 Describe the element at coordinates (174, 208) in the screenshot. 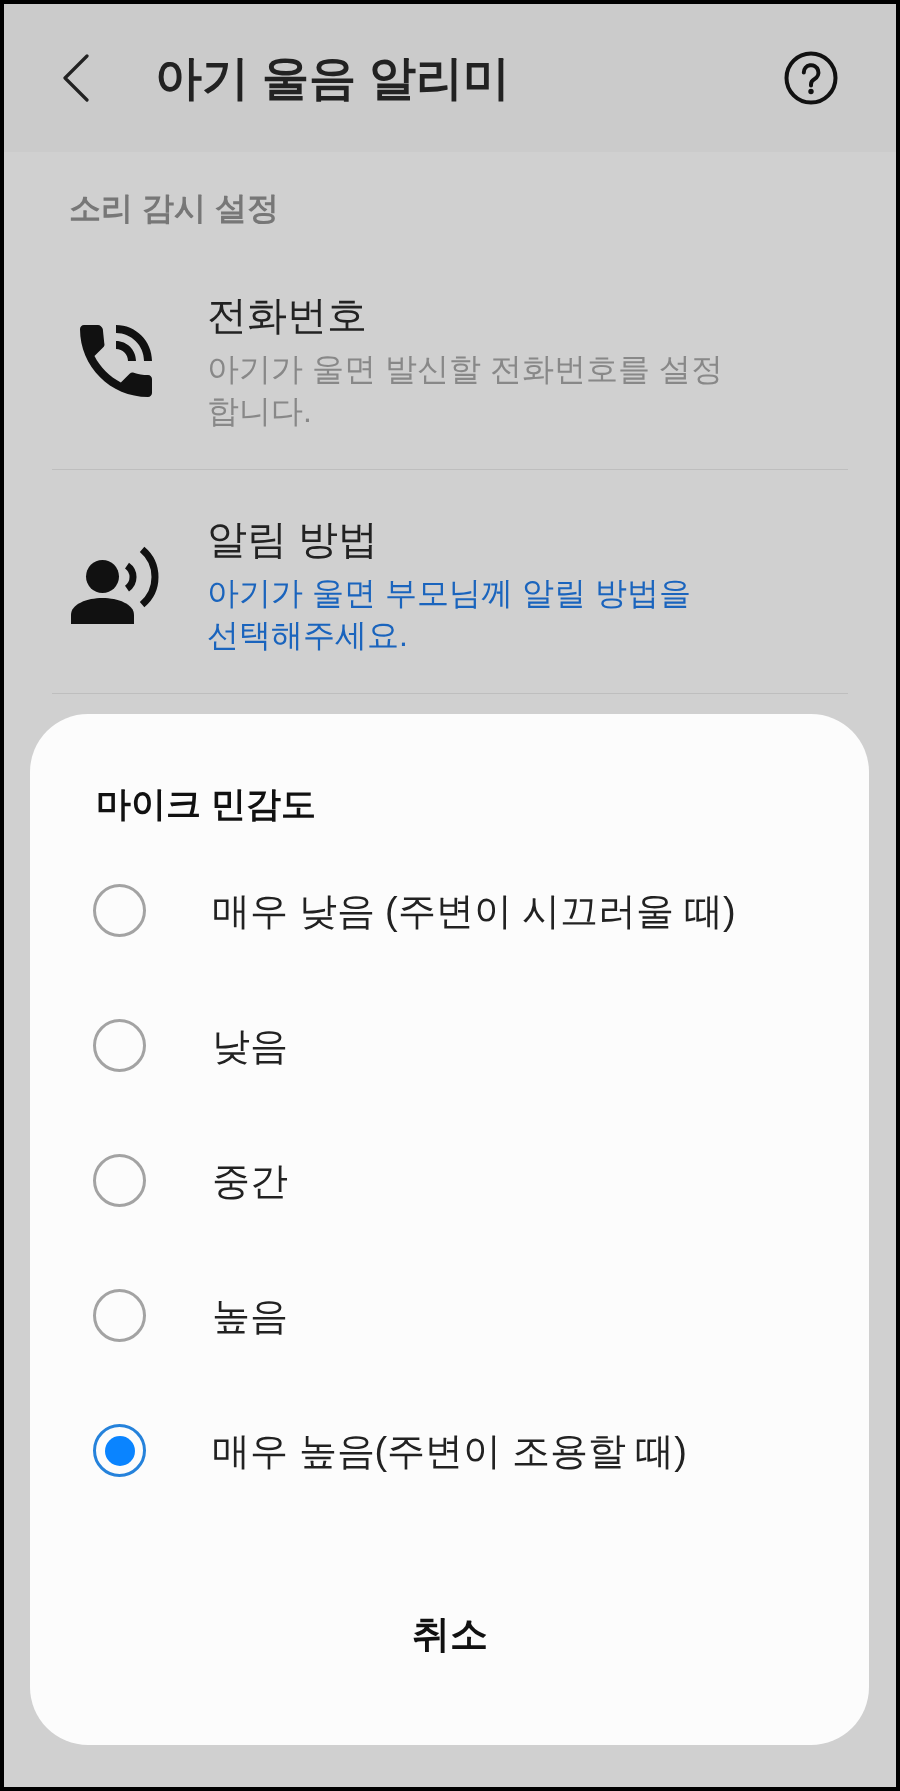

I see `section-header: 소리 감시 설정` at that location.